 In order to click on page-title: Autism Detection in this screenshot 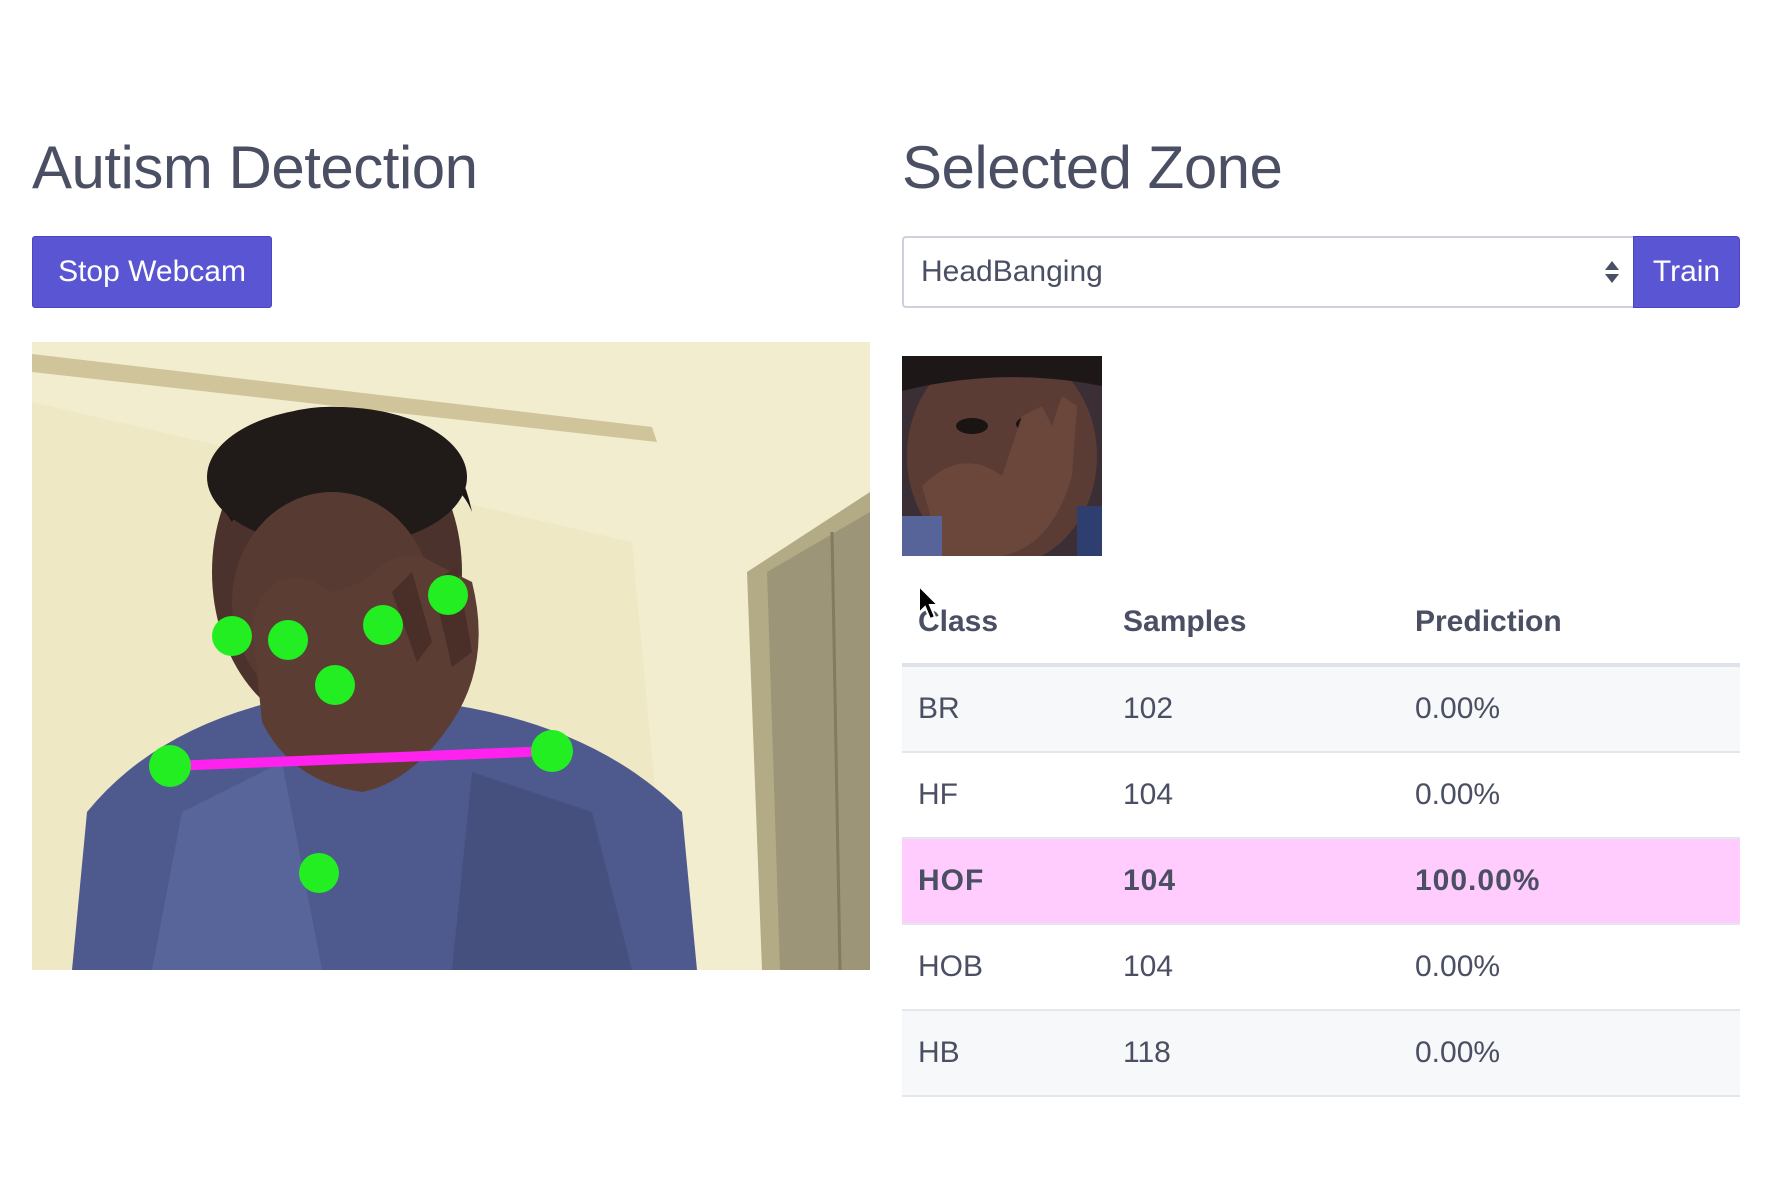, I will do `click(255, 167)`.